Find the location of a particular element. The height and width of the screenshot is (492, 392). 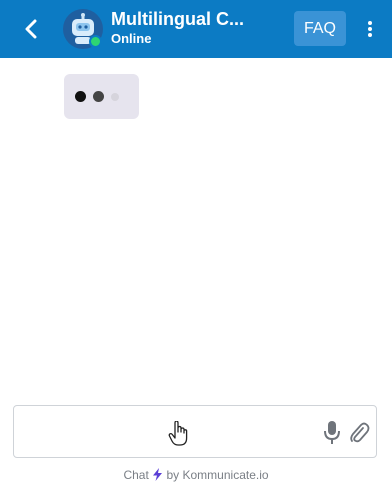

vertical-dots-icon is located at coordinates (370, 29).